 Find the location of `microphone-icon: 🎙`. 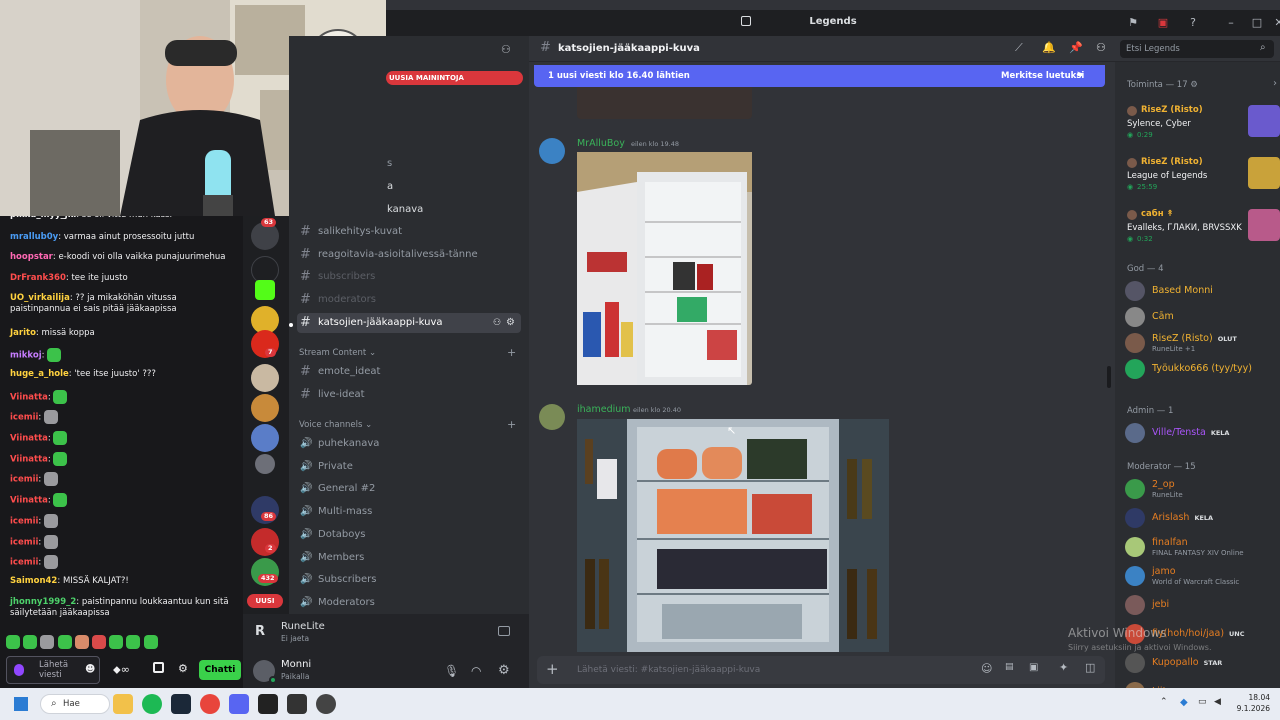

microphone-icon: 🎙 is located at coordinates (451, 671).